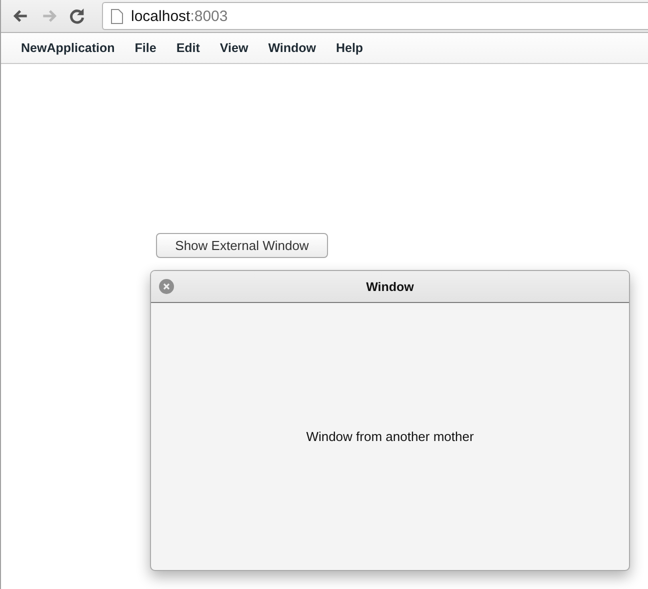 This screenshot has height=589, width=648. Describe the element at coordinates (375, 16) in the screenshot. I see `address-field: localhost:8003` at that location.